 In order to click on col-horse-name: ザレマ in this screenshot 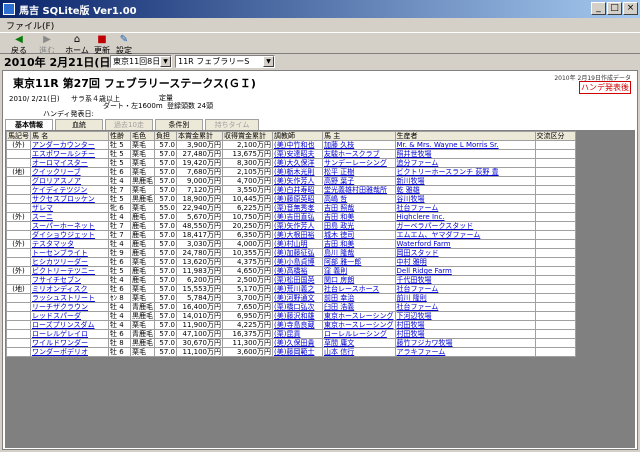, I will do `click(69, 208)`.